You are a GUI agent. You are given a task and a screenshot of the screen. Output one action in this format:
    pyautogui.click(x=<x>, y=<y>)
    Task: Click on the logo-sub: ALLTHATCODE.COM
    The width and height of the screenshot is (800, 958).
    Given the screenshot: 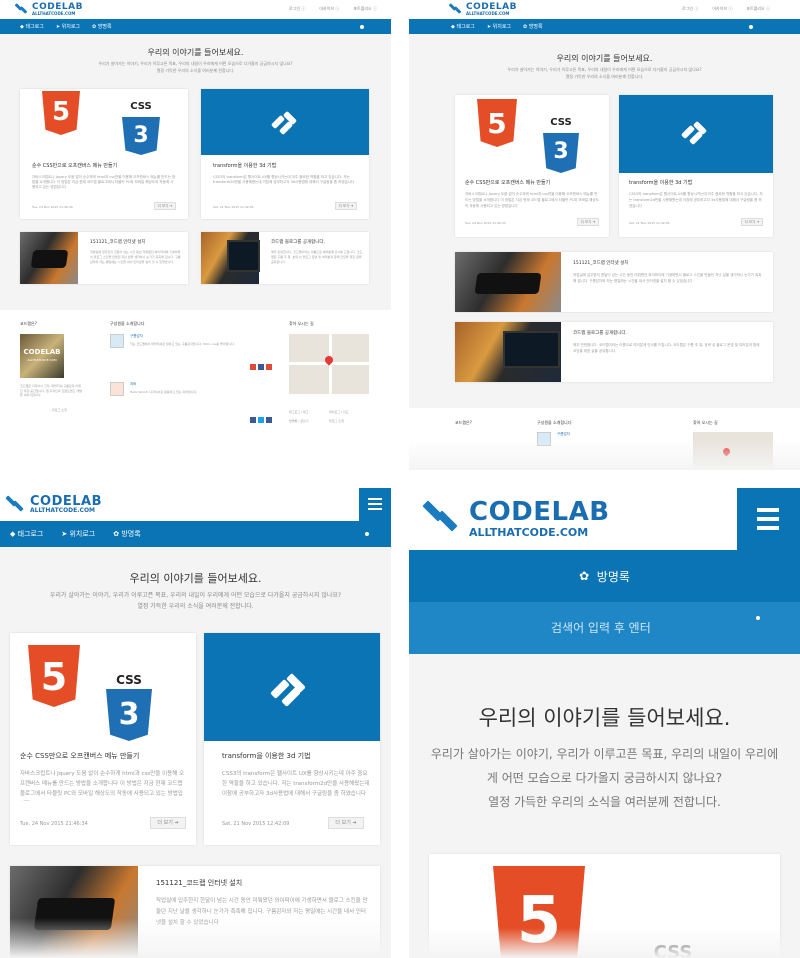 What is the action you would take?
    pyautogui.click(x=54, y=13)
    